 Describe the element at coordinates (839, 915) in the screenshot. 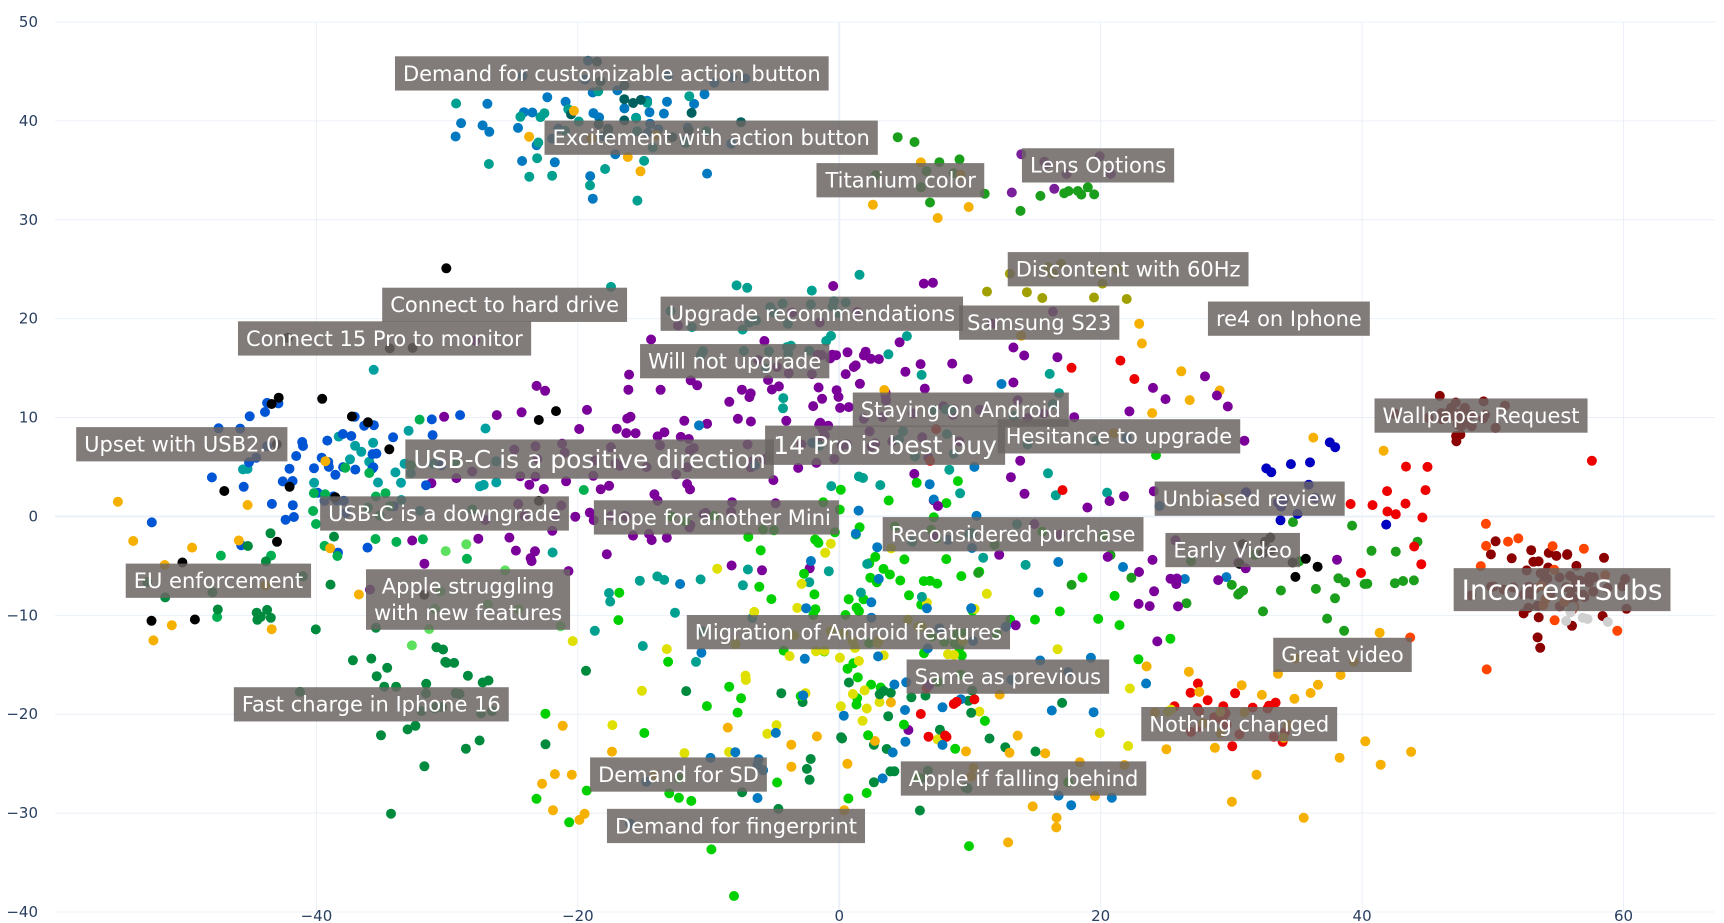

I see `x-tick-label: 0` at that location.